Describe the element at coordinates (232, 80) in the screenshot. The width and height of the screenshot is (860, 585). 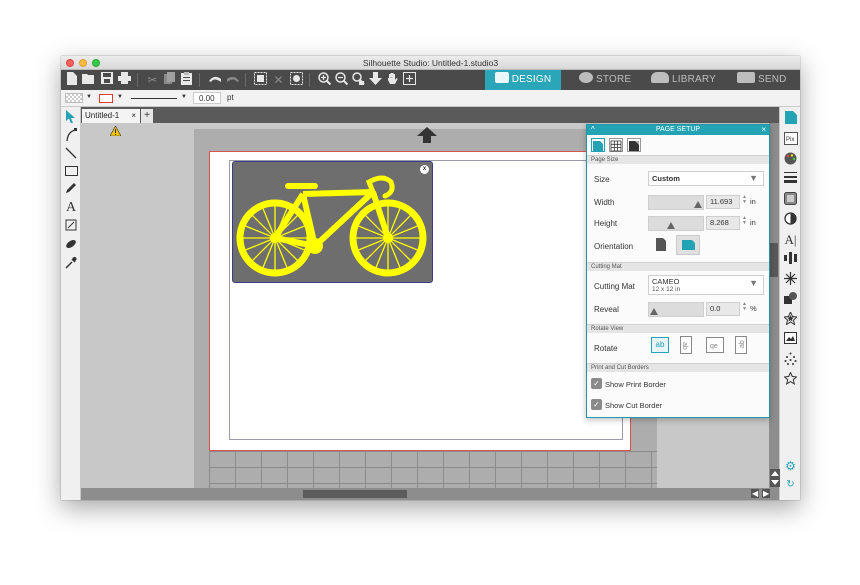
I see `redo-icon` at that location.